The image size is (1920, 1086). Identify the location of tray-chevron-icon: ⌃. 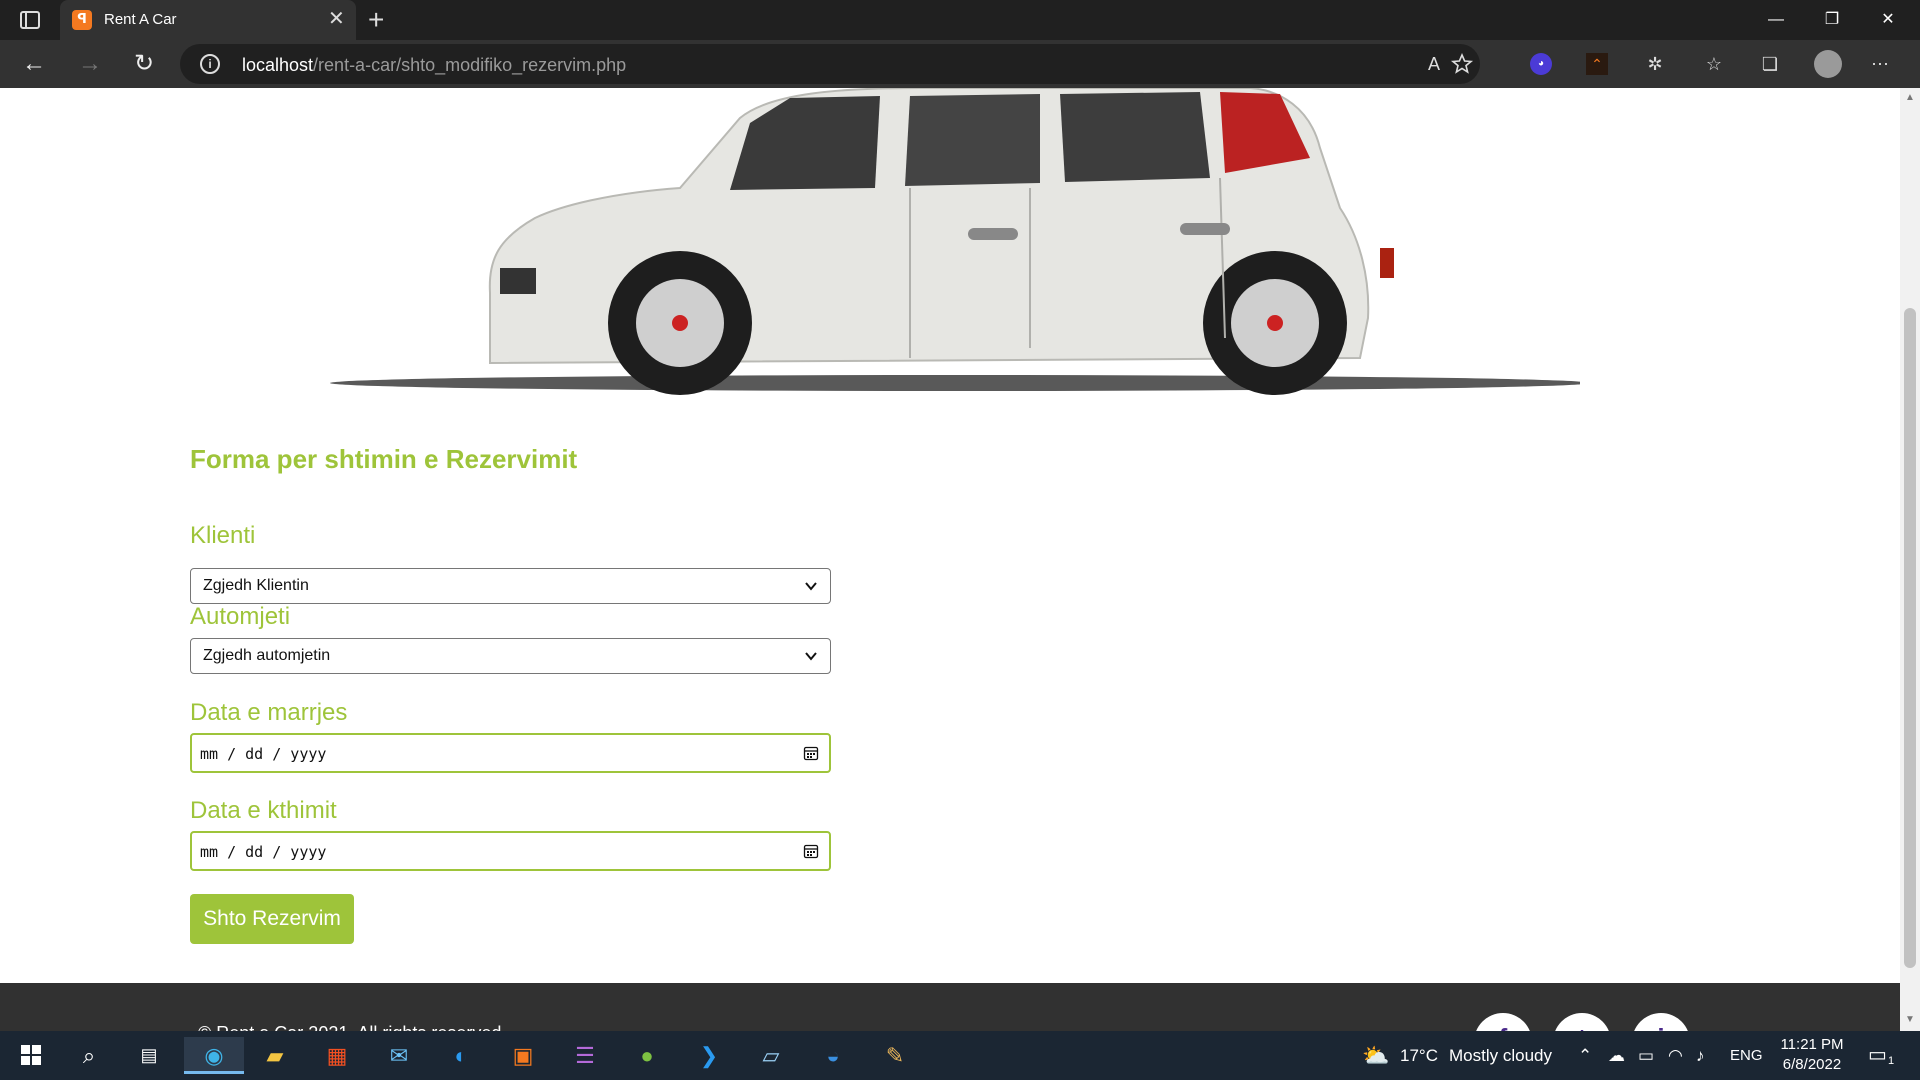
(1585, 1055).